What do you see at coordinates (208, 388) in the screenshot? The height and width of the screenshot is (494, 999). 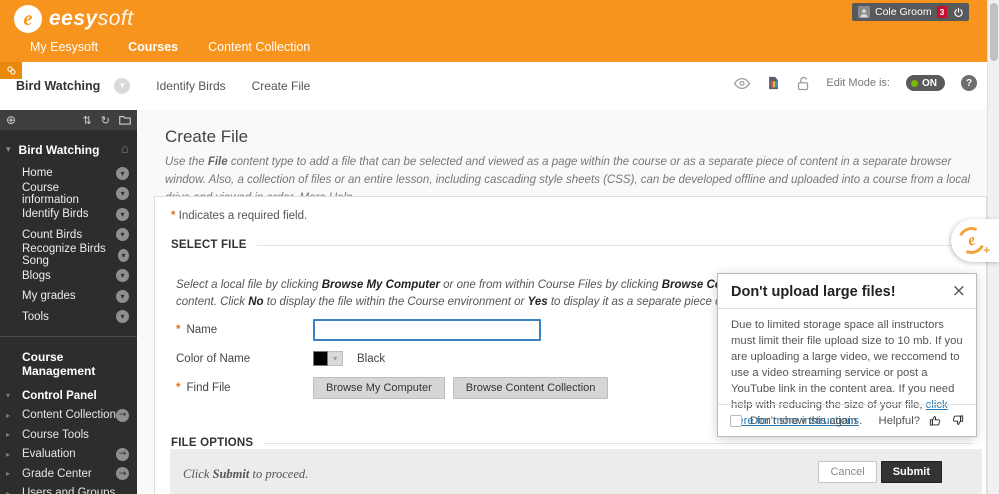 I see `label-text: Find File` at bounding box center [208, 388].